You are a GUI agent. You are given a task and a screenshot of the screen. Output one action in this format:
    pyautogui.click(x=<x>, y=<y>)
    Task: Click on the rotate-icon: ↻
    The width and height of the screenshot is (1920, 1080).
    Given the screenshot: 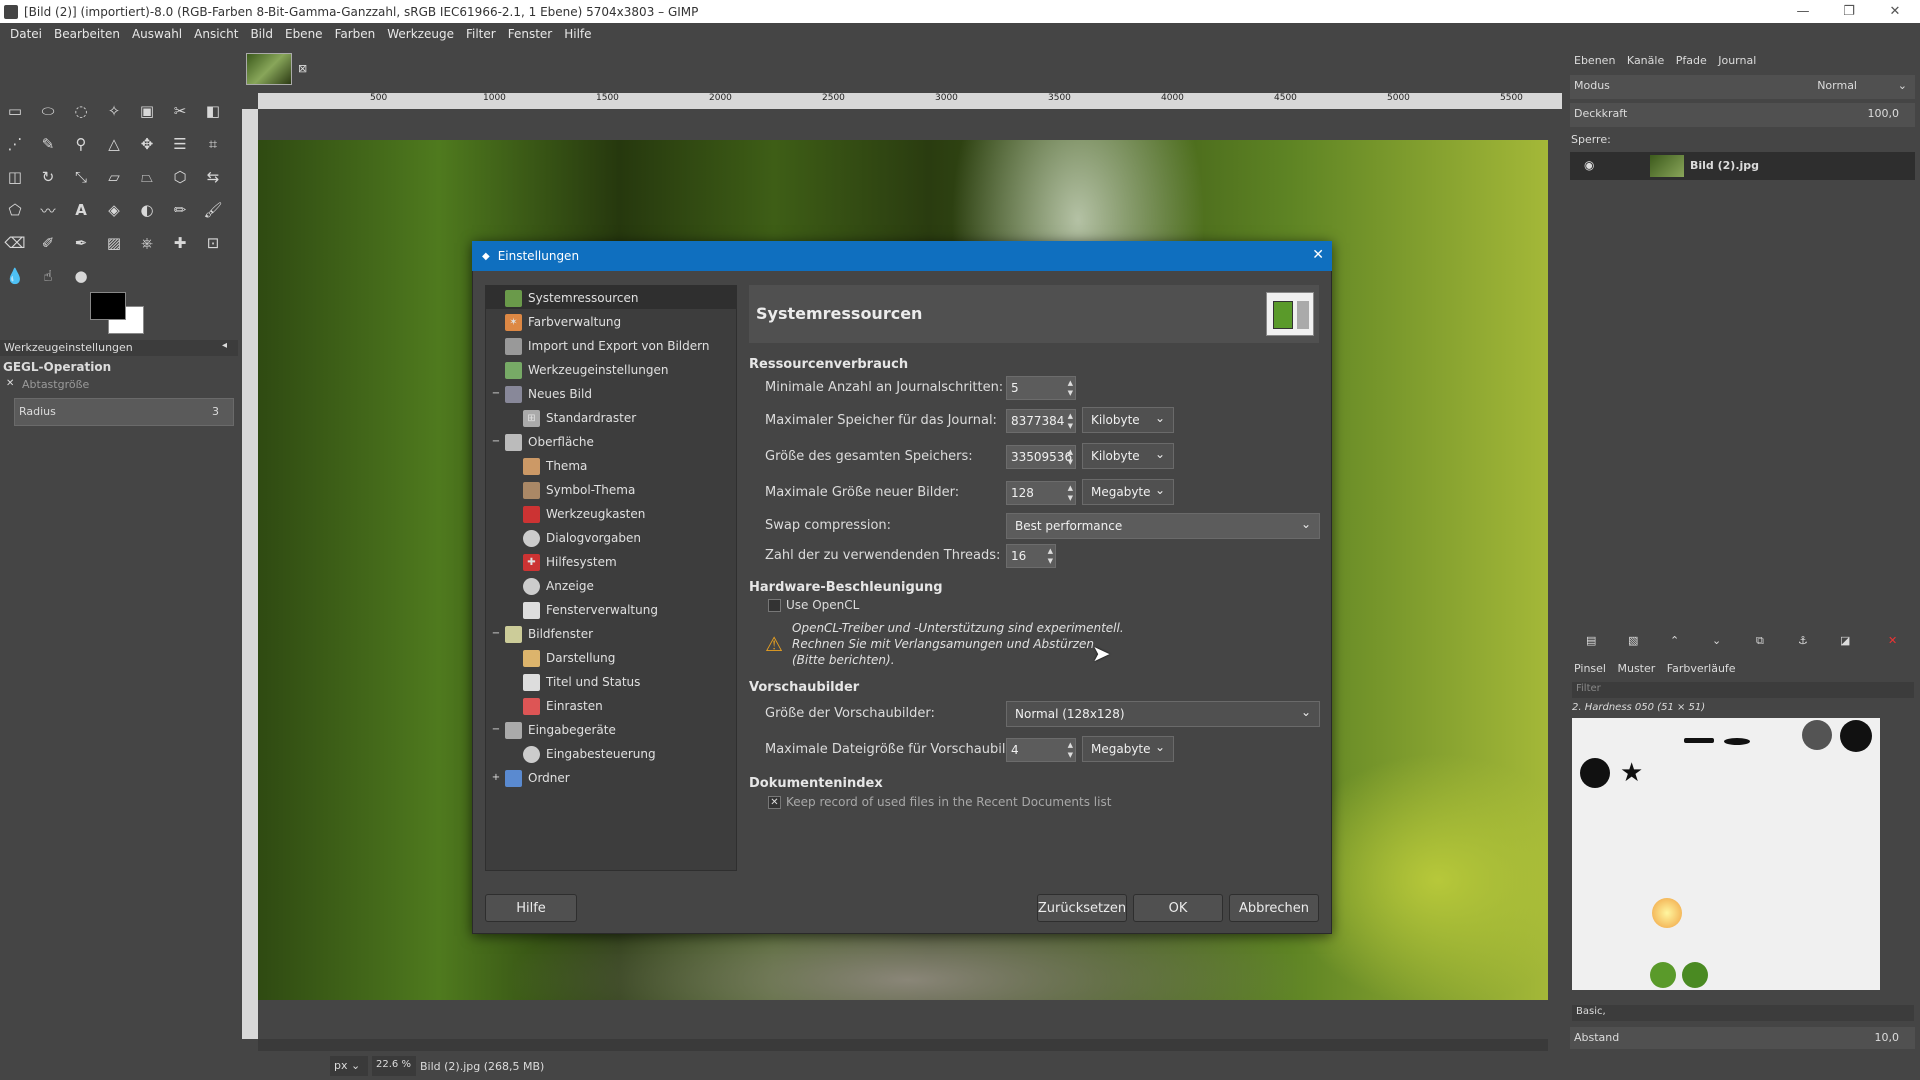 What is the action you would take?
    pyautogui.click(x=48, y=177)
    